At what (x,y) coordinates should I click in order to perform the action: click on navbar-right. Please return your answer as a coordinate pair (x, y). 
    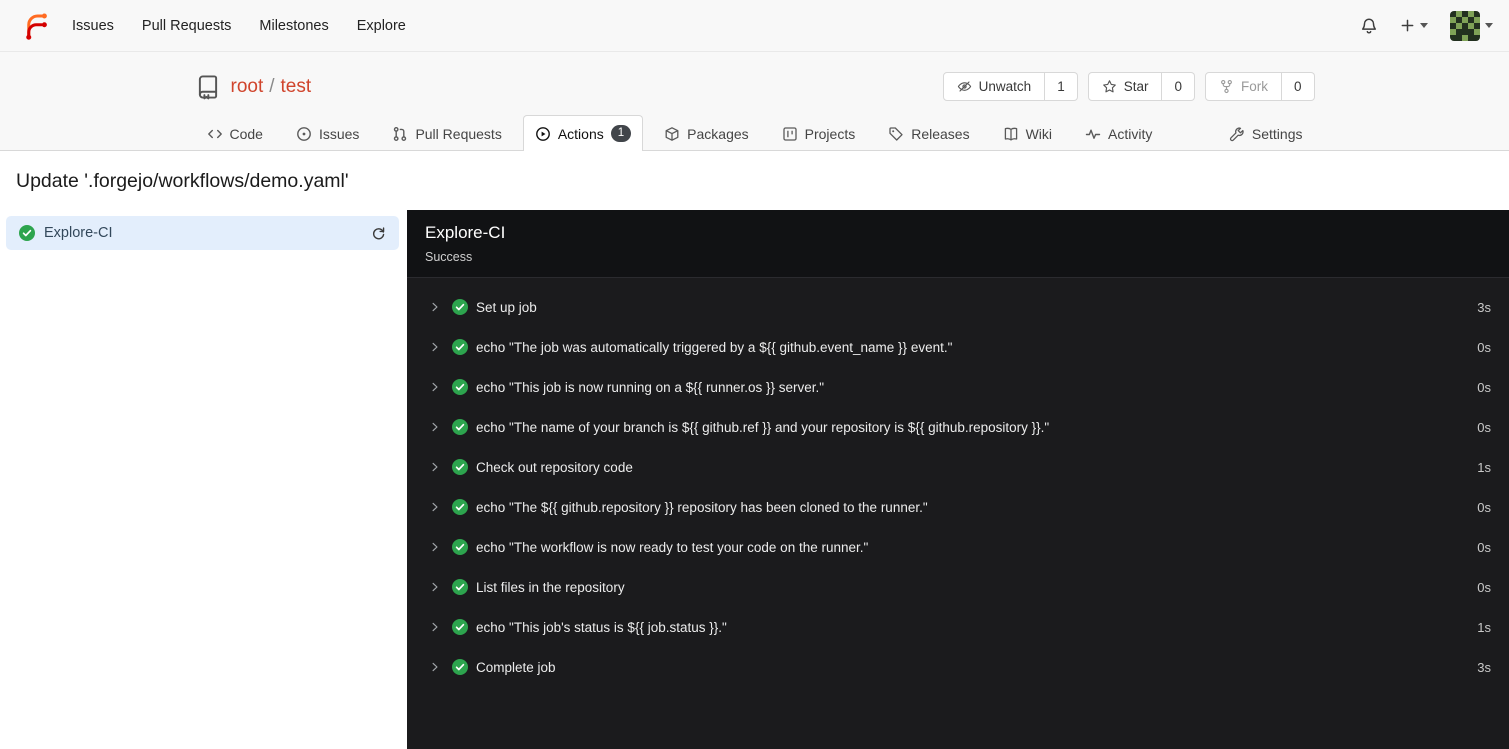
    Looking at the image, I should click on (1426, 25).